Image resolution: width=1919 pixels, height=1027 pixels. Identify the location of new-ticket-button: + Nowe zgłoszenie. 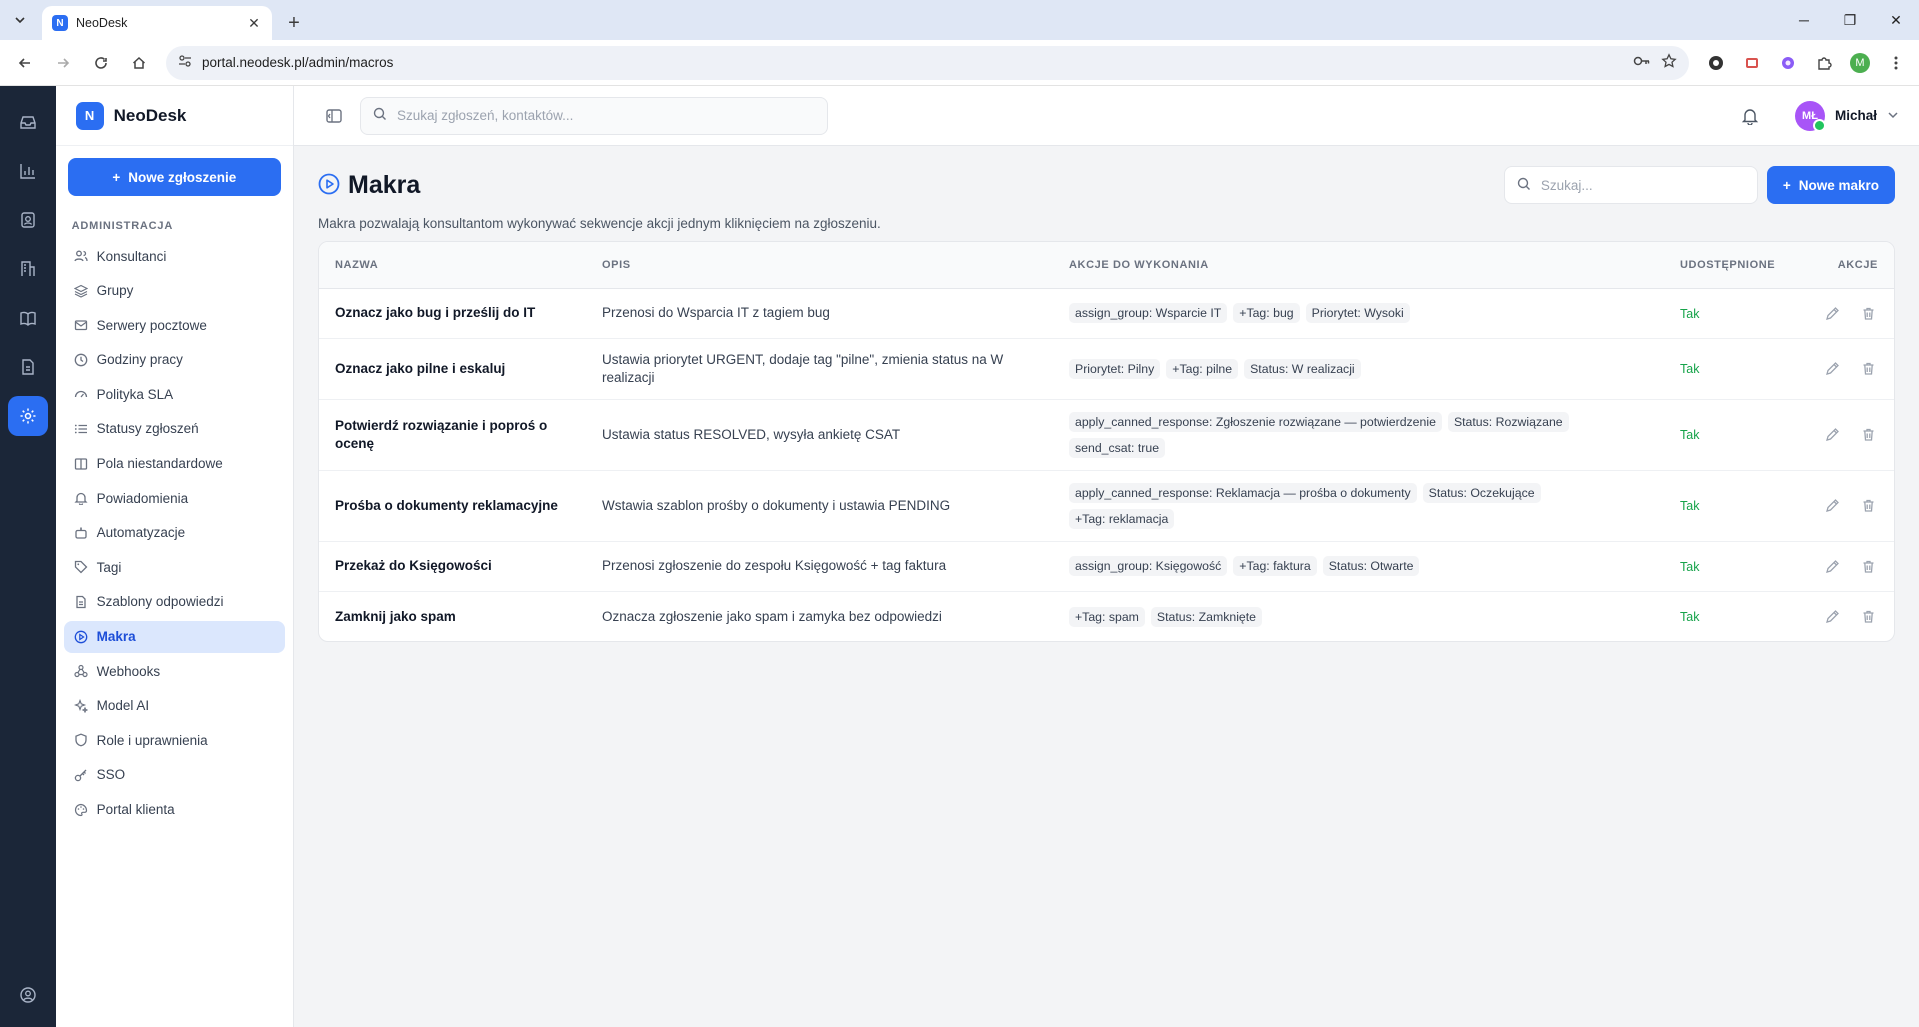
(174, 177).